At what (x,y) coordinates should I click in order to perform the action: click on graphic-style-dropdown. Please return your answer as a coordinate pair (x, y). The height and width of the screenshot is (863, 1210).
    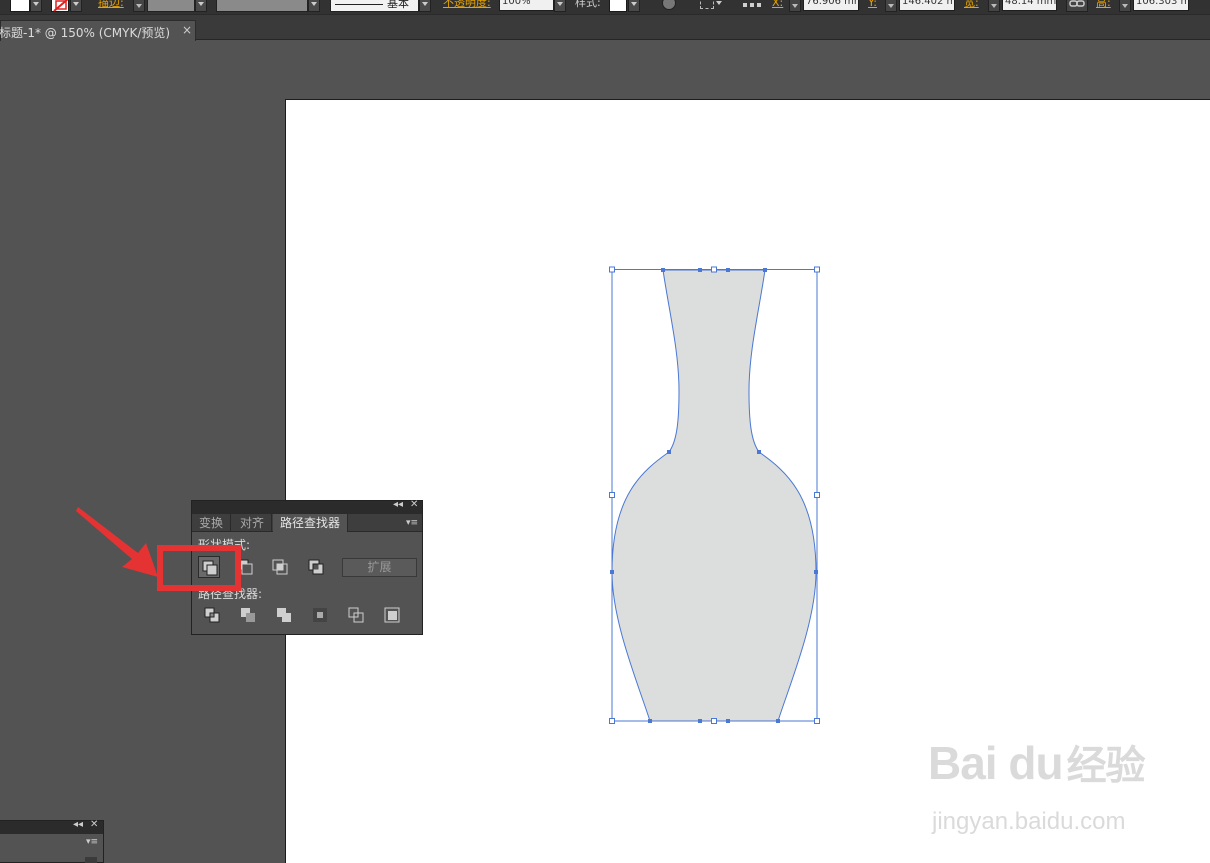
    Looking at the image, I should click on (634, 6).